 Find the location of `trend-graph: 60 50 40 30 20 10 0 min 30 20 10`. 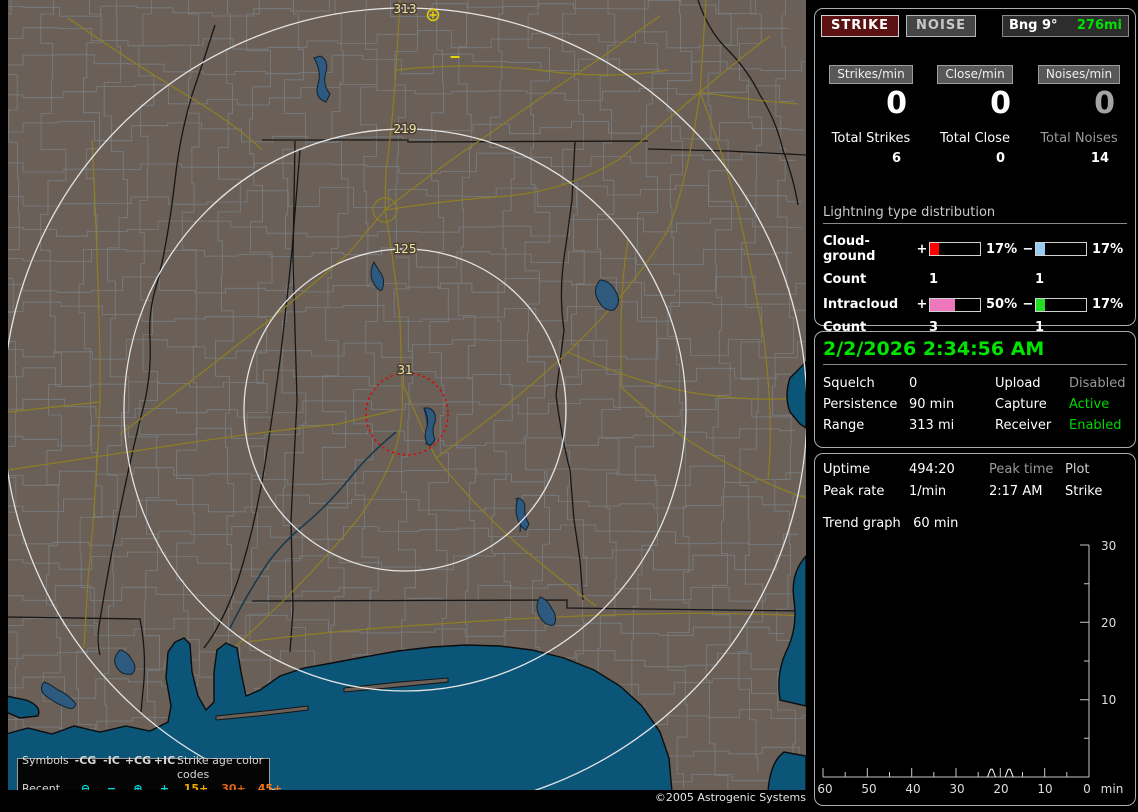

trend-graph: 60 50 40 30 20 10 0 min 30 20 10 is located at coordinates (970, 667).